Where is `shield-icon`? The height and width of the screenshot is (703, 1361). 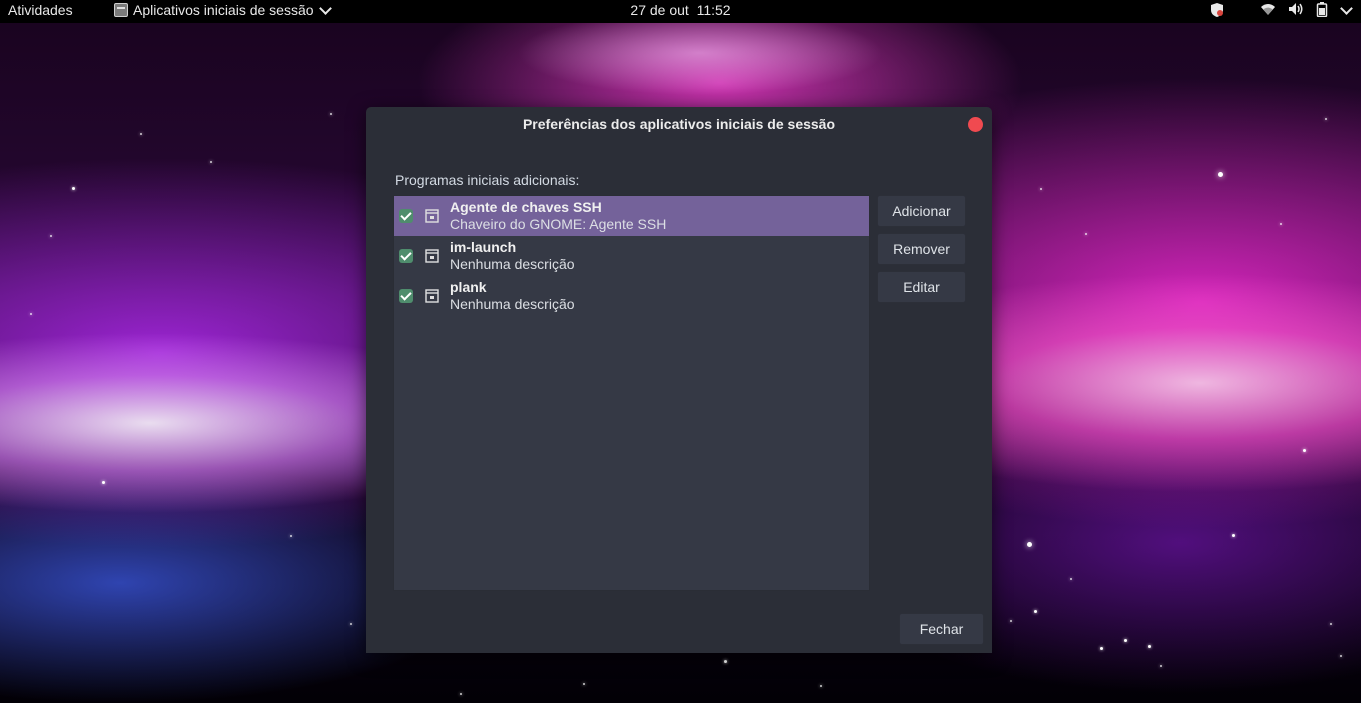 shield-icon is located at coordinates (1218, 10).